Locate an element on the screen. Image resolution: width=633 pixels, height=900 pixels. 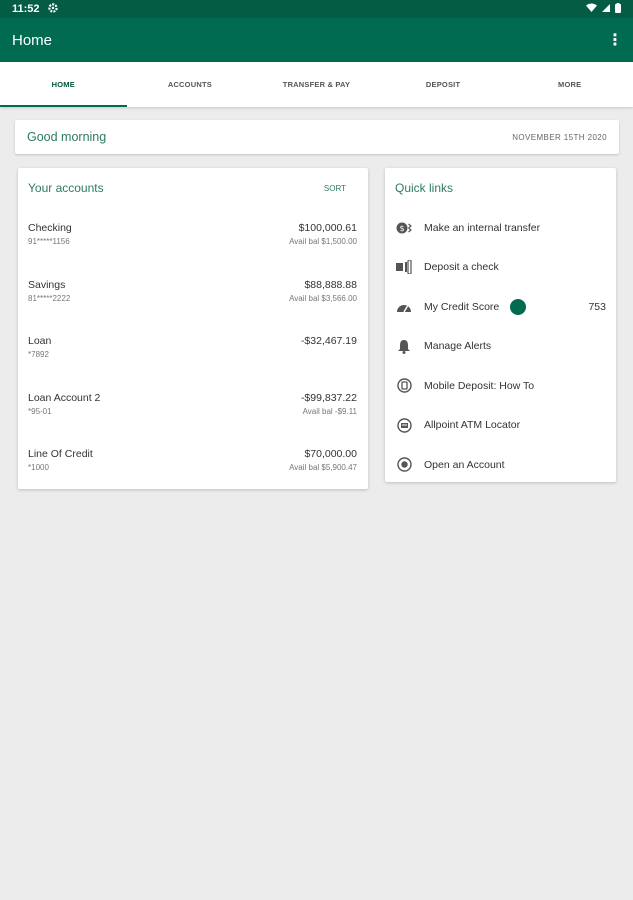
quick-links-header: Quick links is located at coordinates (500, 188).